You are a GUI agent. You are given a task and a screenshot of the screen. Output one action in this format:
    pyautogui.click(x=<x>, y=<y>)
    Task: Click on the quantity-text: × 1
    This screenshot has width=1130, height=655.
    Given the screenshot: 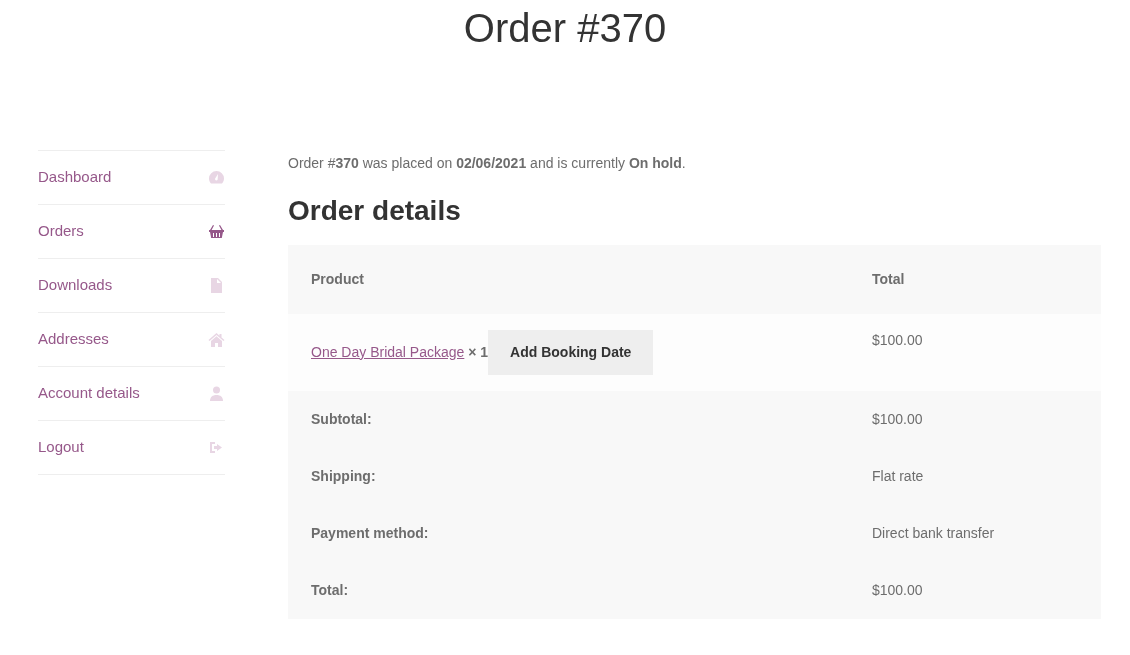 What is the action you would take?
    pyautogui.click(x=478, y=351)
    